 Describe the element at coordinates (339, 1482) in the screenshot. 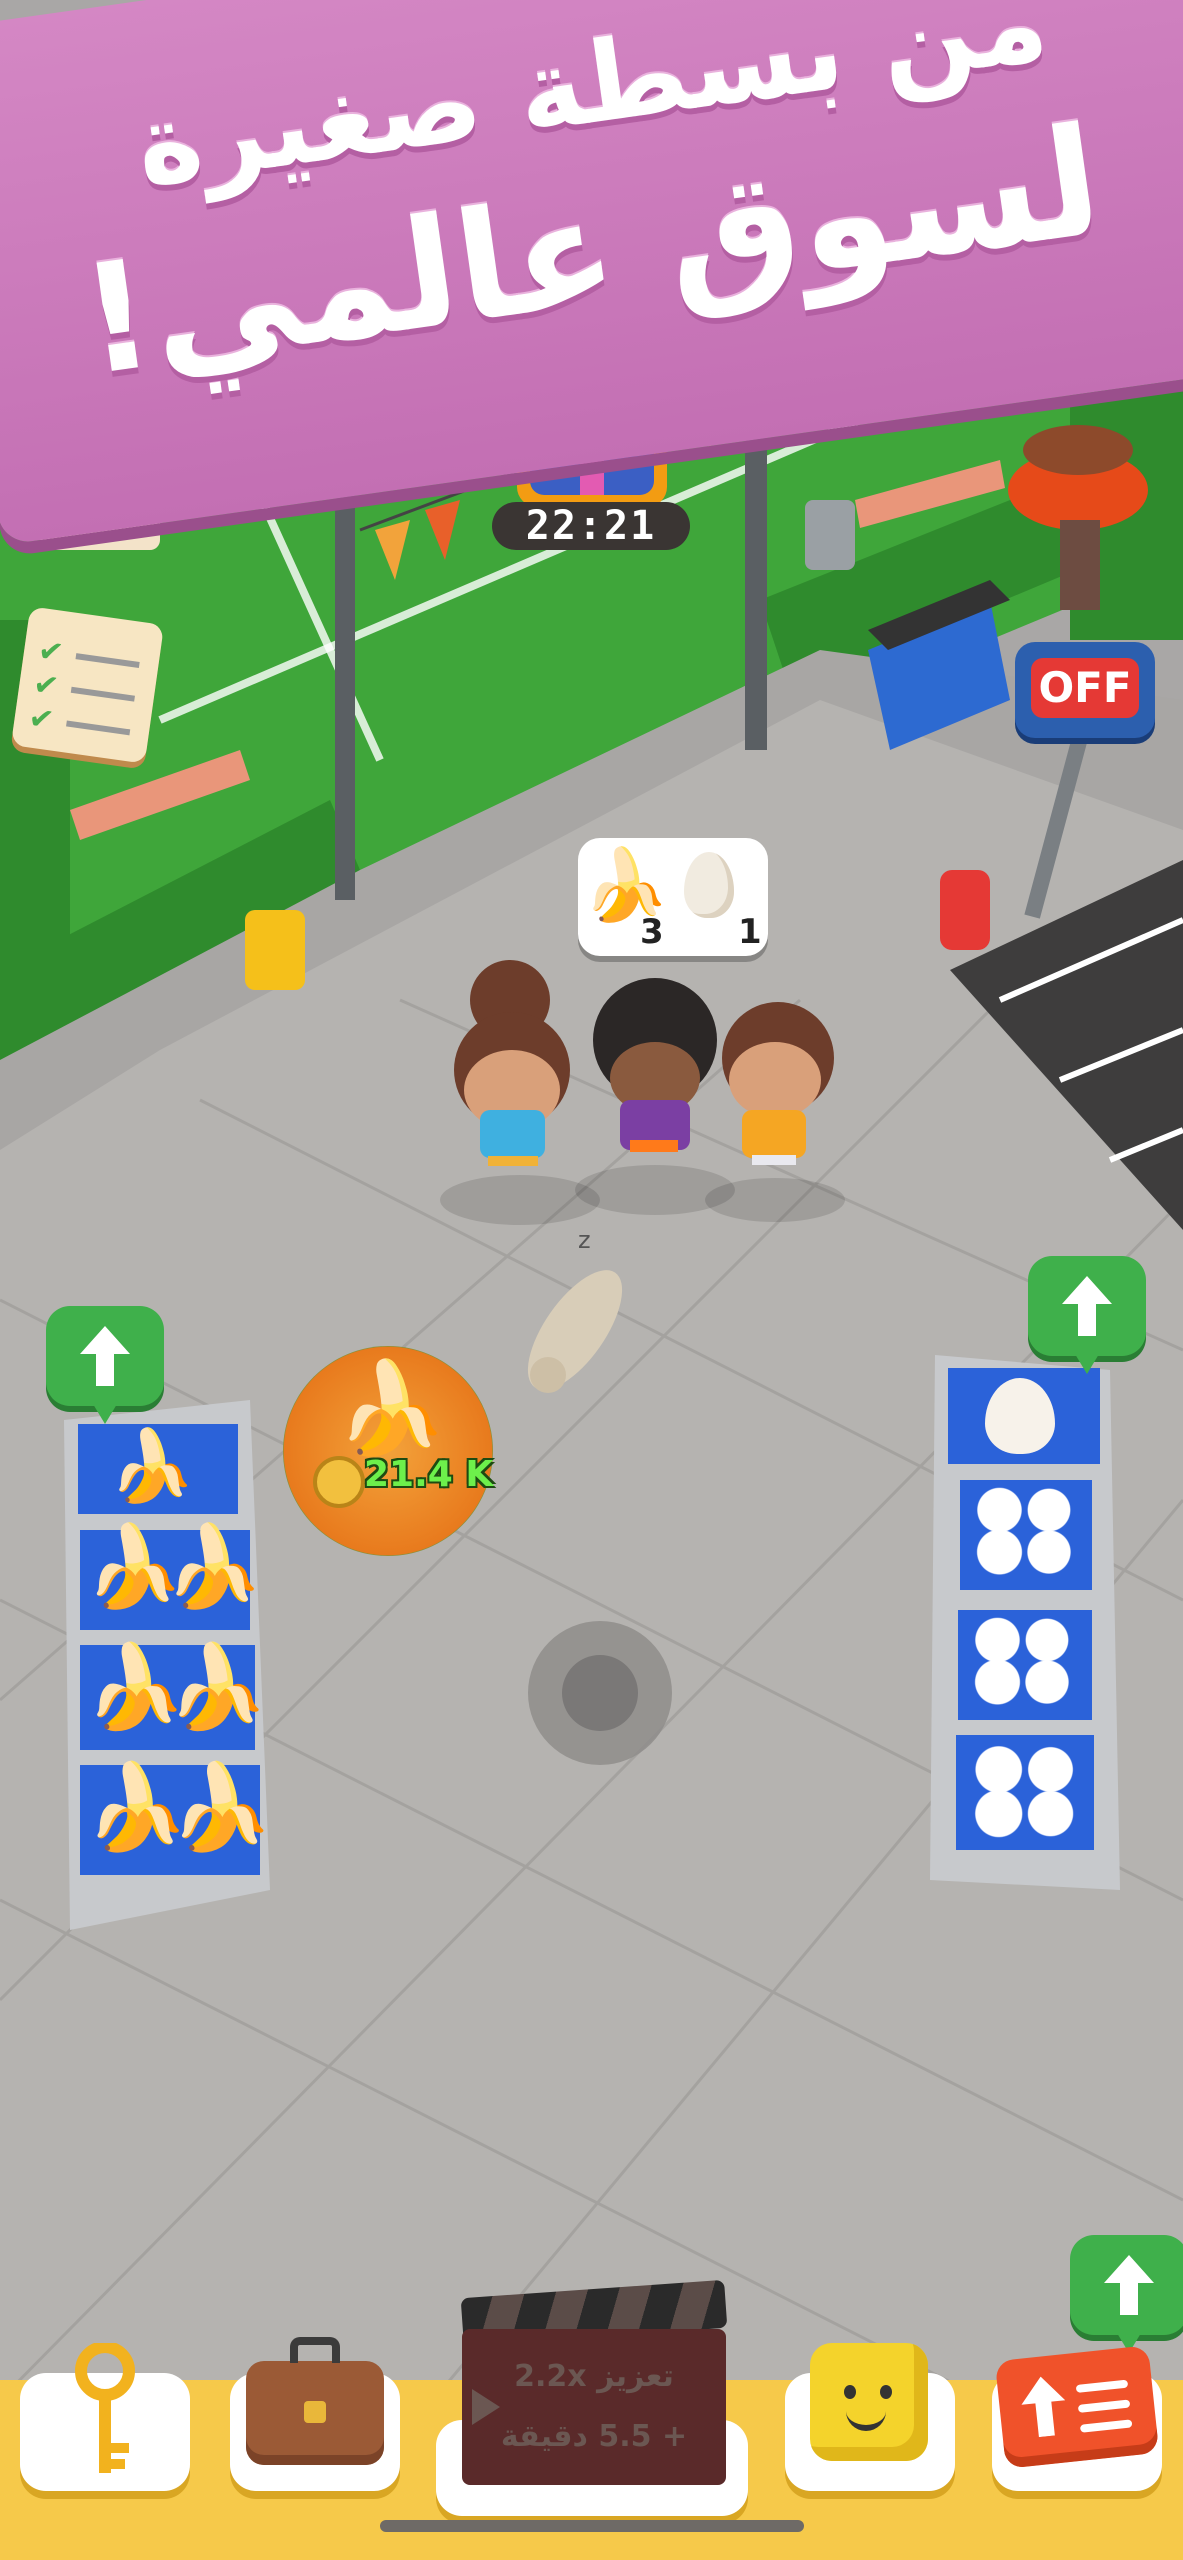

I see `coin-icon` at that location.